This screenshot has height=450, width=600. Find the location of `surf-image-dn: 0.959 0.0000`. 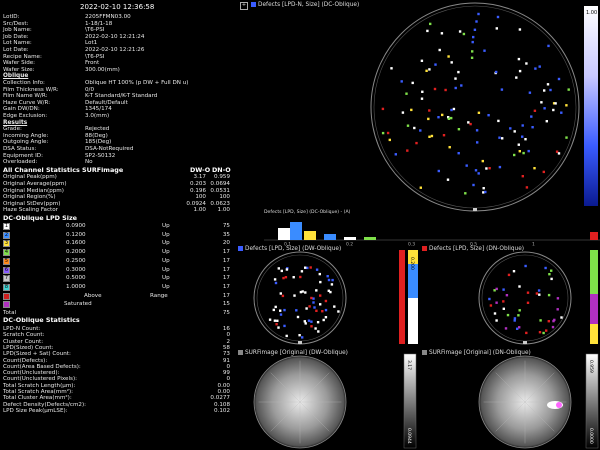

surf-image-dn: 0.959 0.0000 is located at coordinates (510, 399).